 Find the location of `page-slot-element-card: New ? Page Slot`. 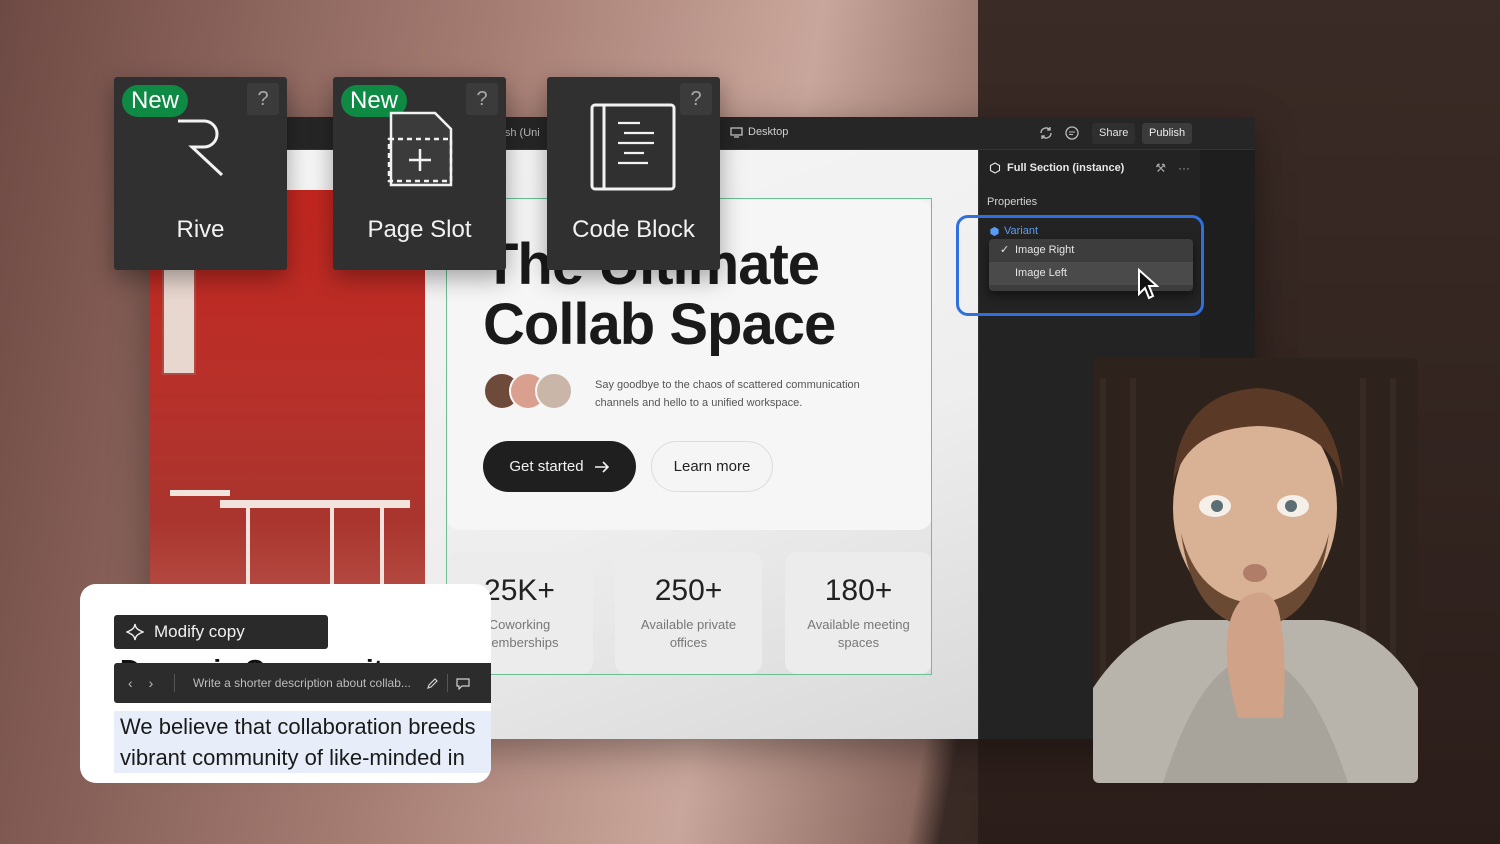

page-slot-element-card: New ? Page Slot is located at coordinates (419, 173).